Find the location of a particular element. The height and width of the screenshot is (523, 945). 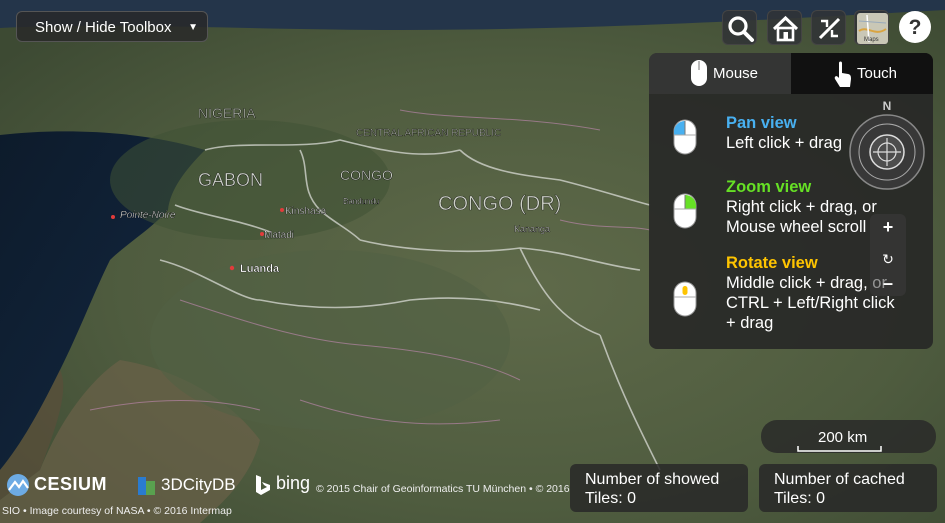

map-label-kananga: Kananga is located at coordinates (532, 229).